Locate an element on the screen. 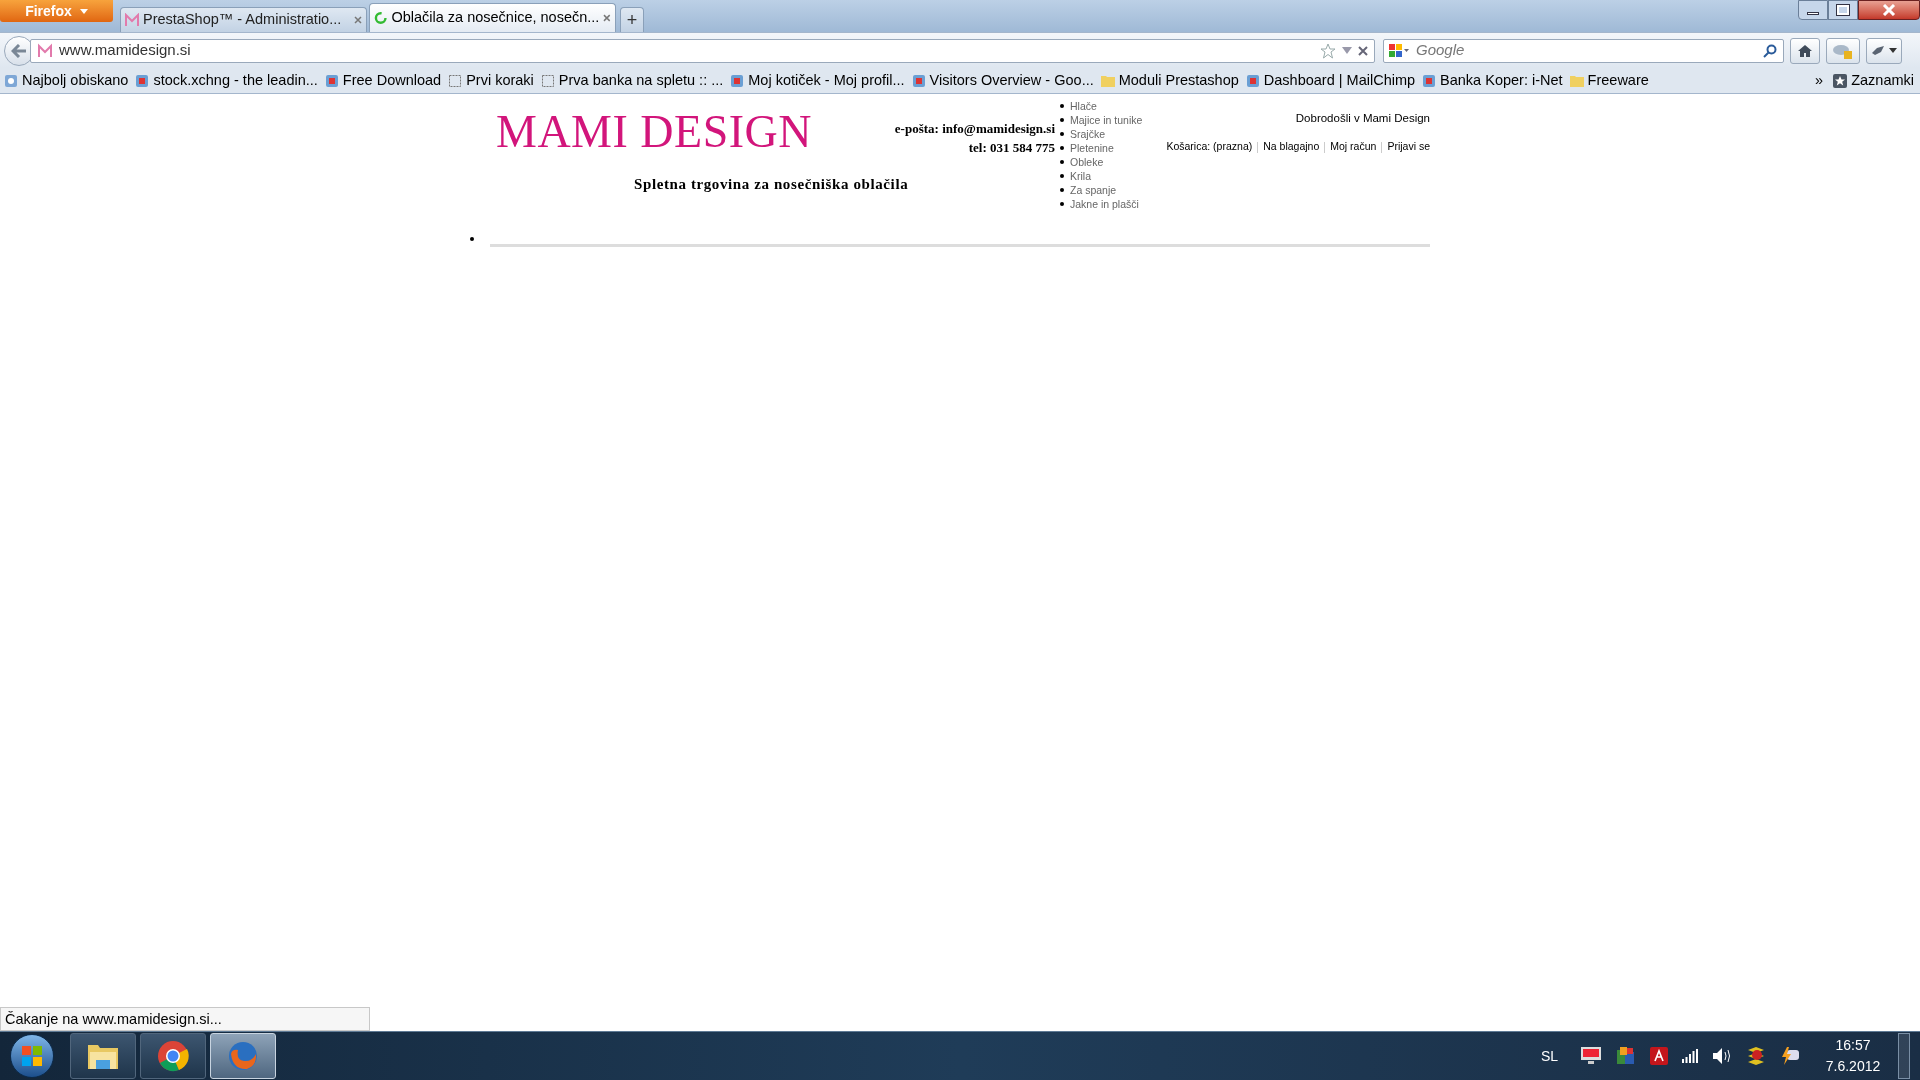 The image size is (1920, 1080). category-link: Srajčke is located at coordinates (1087, 134).